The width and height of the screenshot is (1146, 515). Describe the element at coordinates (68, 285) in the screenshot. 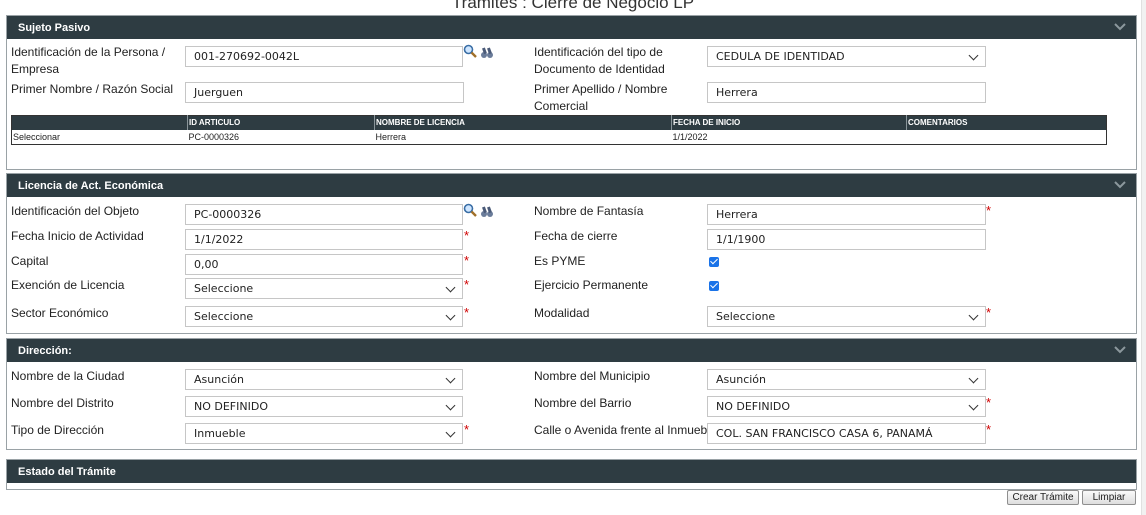

I see `exencion-label: Exención de Licencia` at that location.